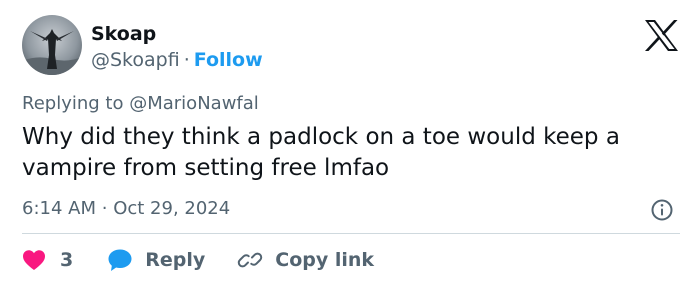  I want to click on like-button: 3, so click(47, 260).